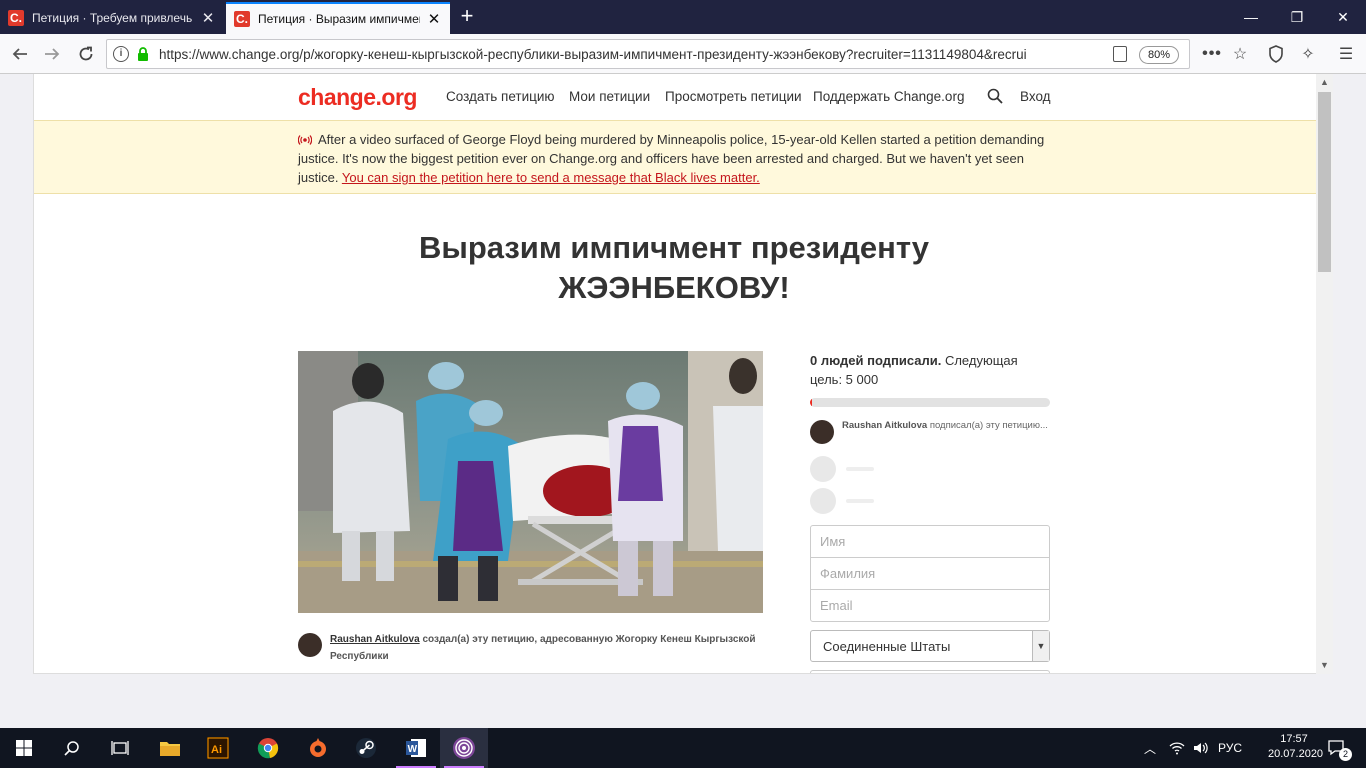 The width and height of the screenshot is (1366, 768). What do you see at coordinates (1035, 96) in the screenshot?
I see `nav-login: Вход` at bounding box center [1035, 96].